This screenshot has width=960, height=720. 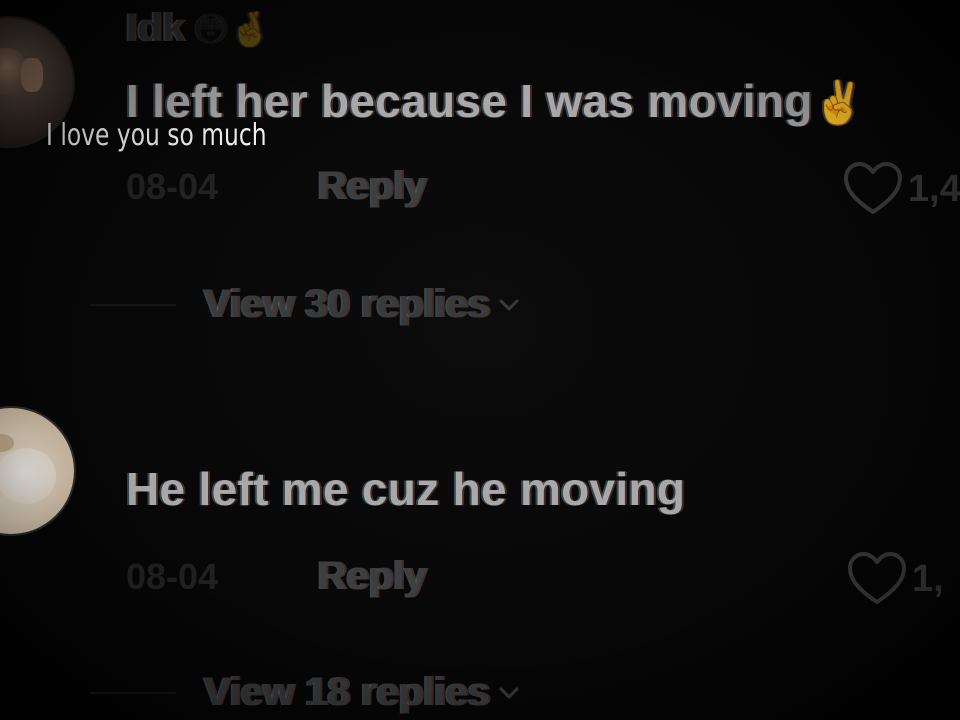 What do you see at coordinates (406, 489) in the screenshot?
I see `comment-text: He left me cuz he moving` at bounding box center [406, 489].